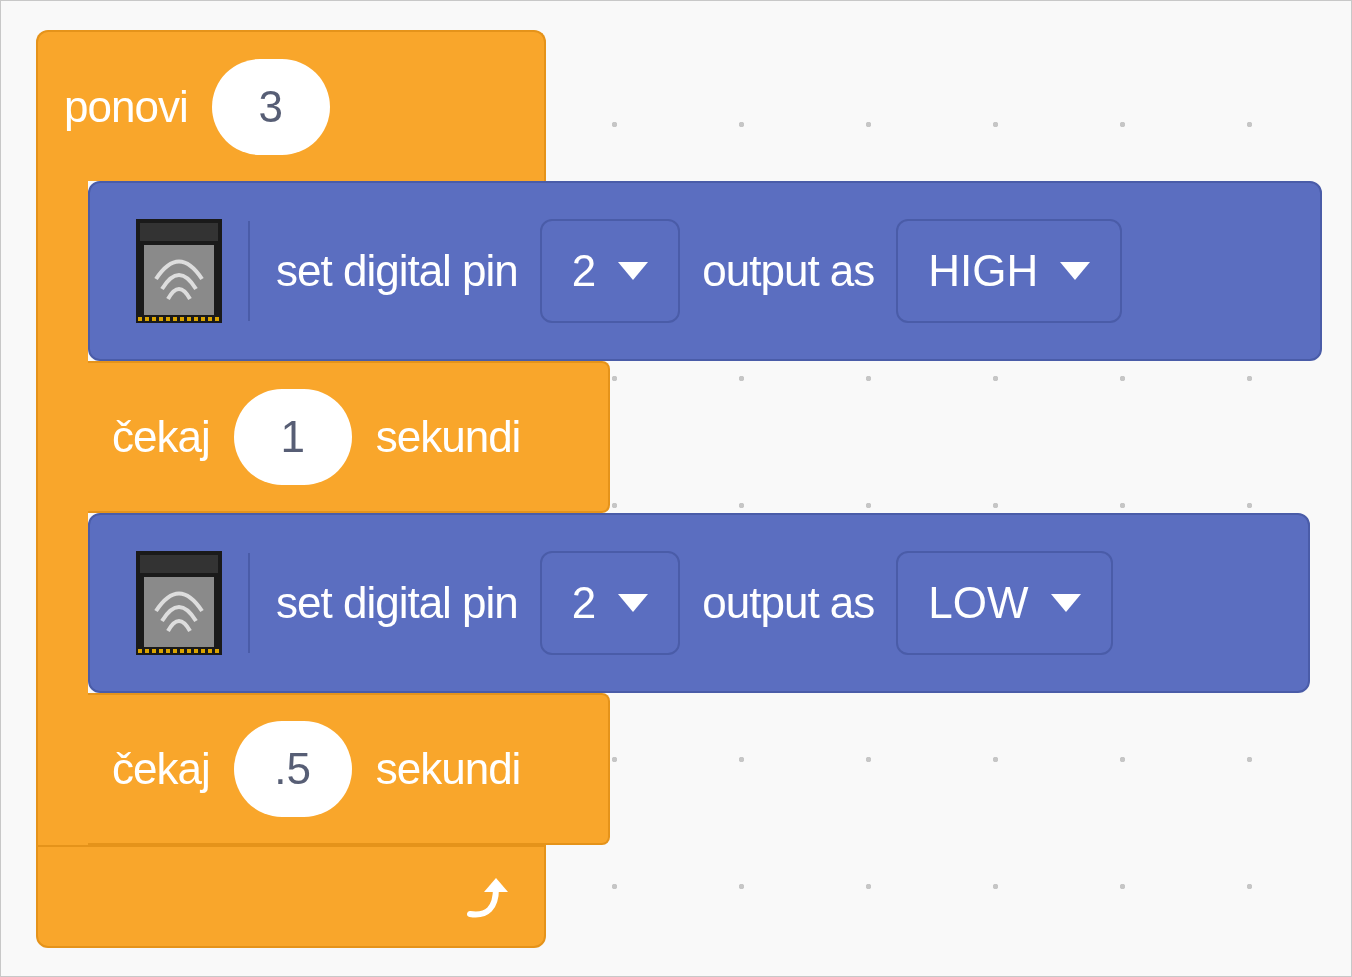 This screenshot has height=977, width=1352. What do you see at coordinates (292, 437) in the screenshot?
I see `seconds-input: 1` at bounding box center [292, 437].